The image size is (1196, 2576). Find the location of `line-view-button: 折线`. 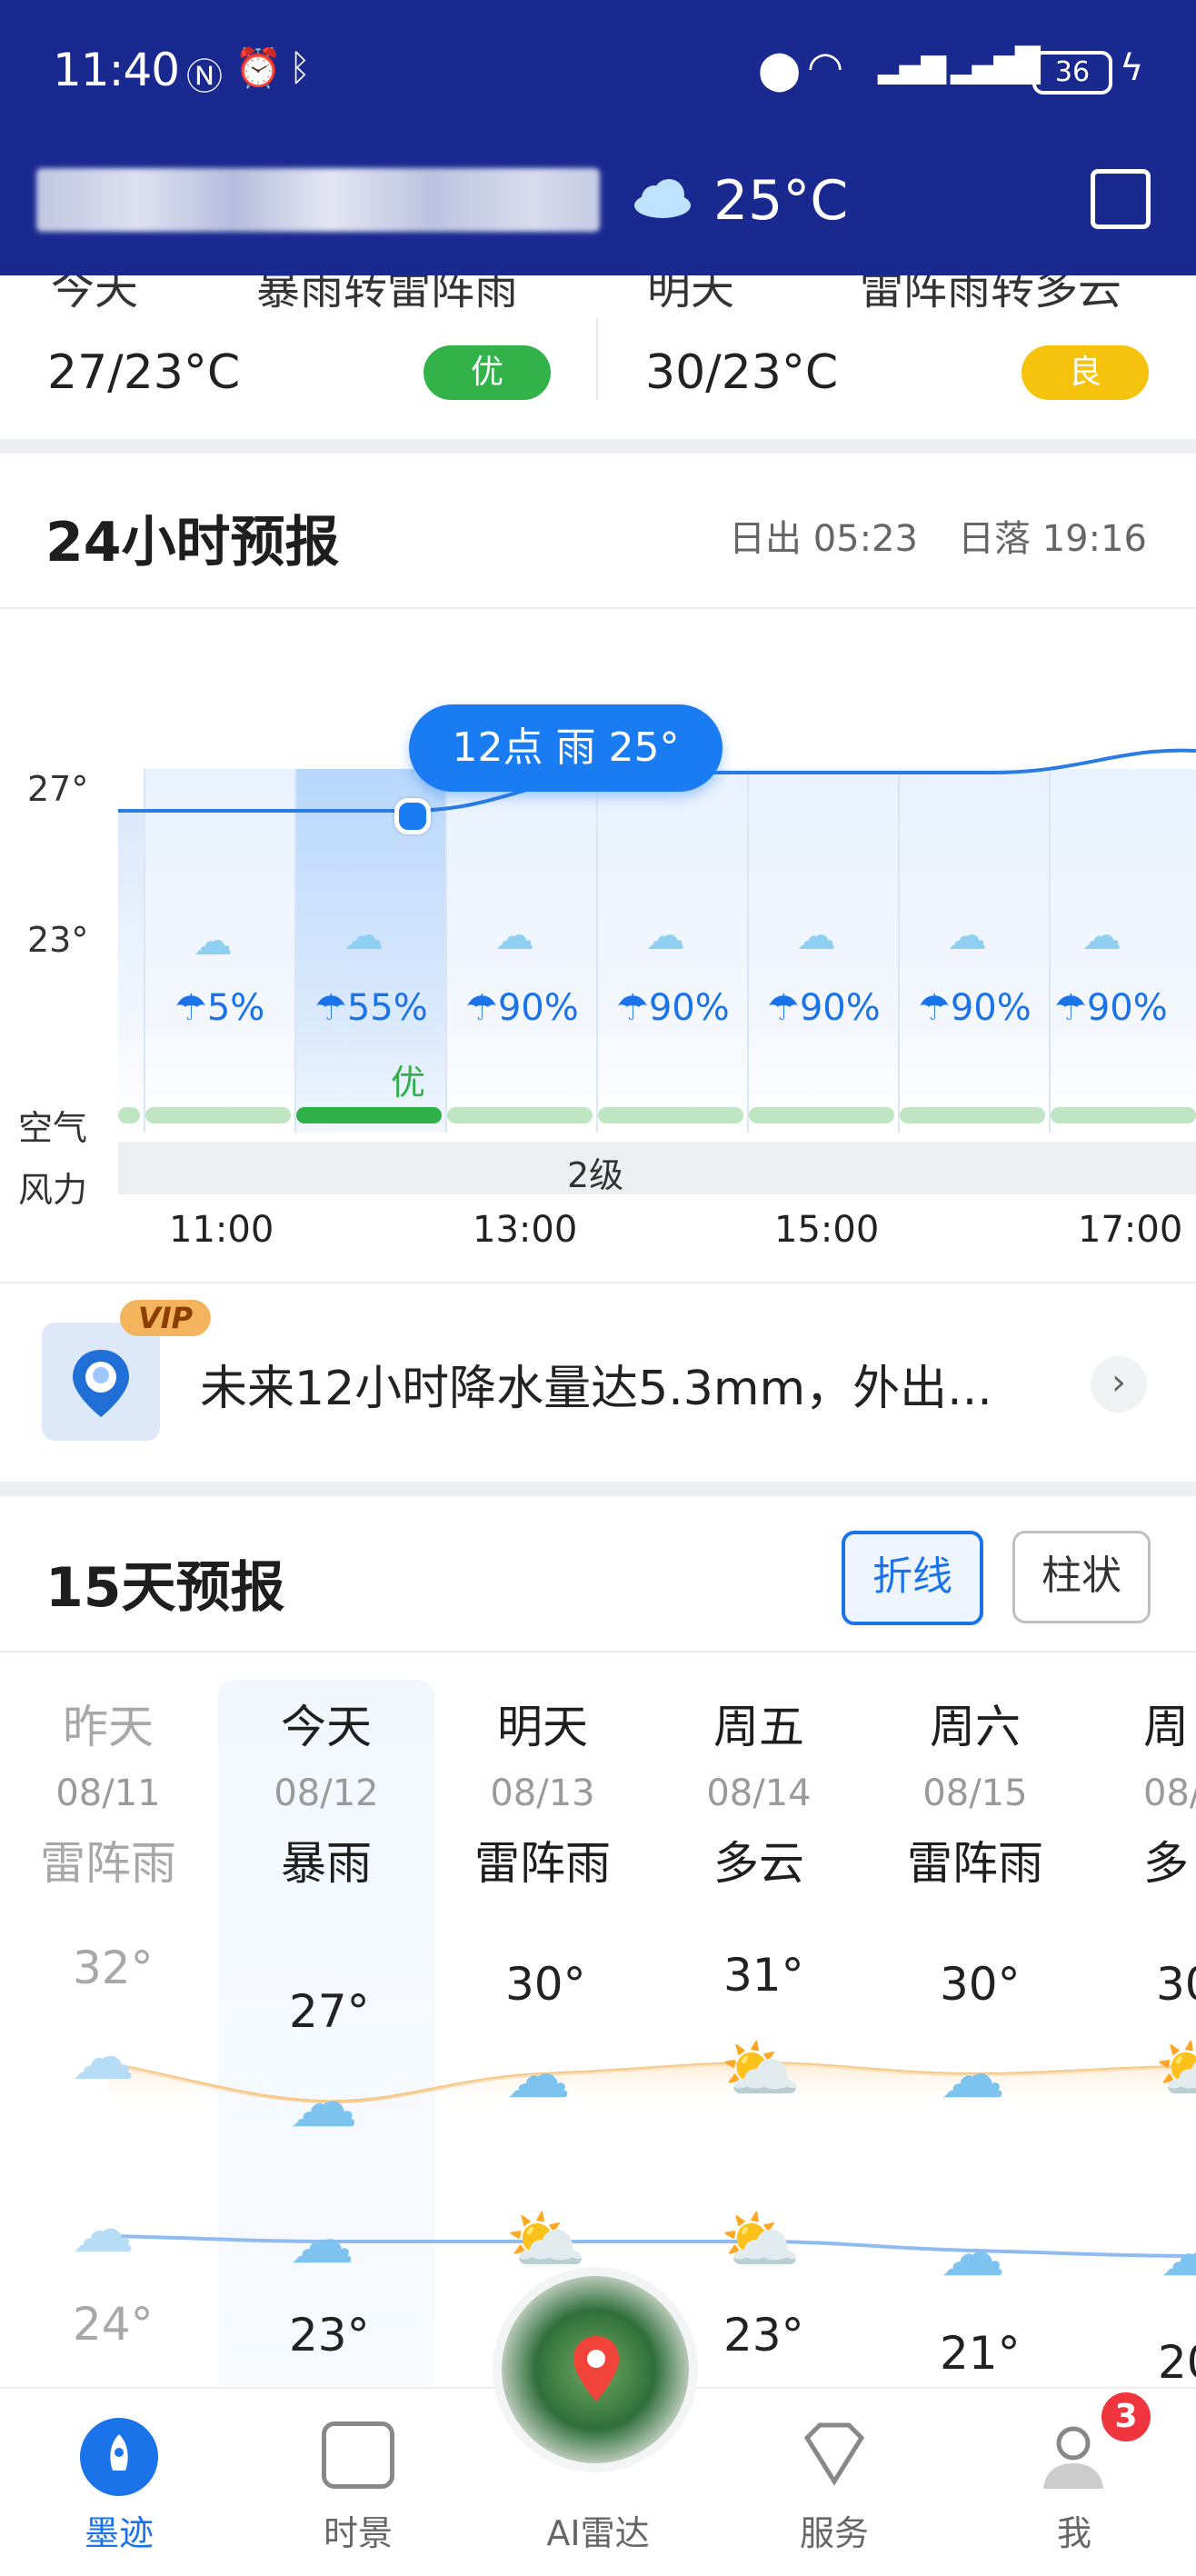

line-view-button: 折线 is located at coordinates (912, 1578).